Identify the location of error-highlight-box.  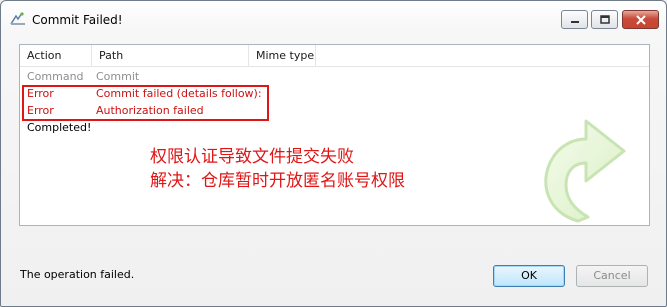
(145, 103).